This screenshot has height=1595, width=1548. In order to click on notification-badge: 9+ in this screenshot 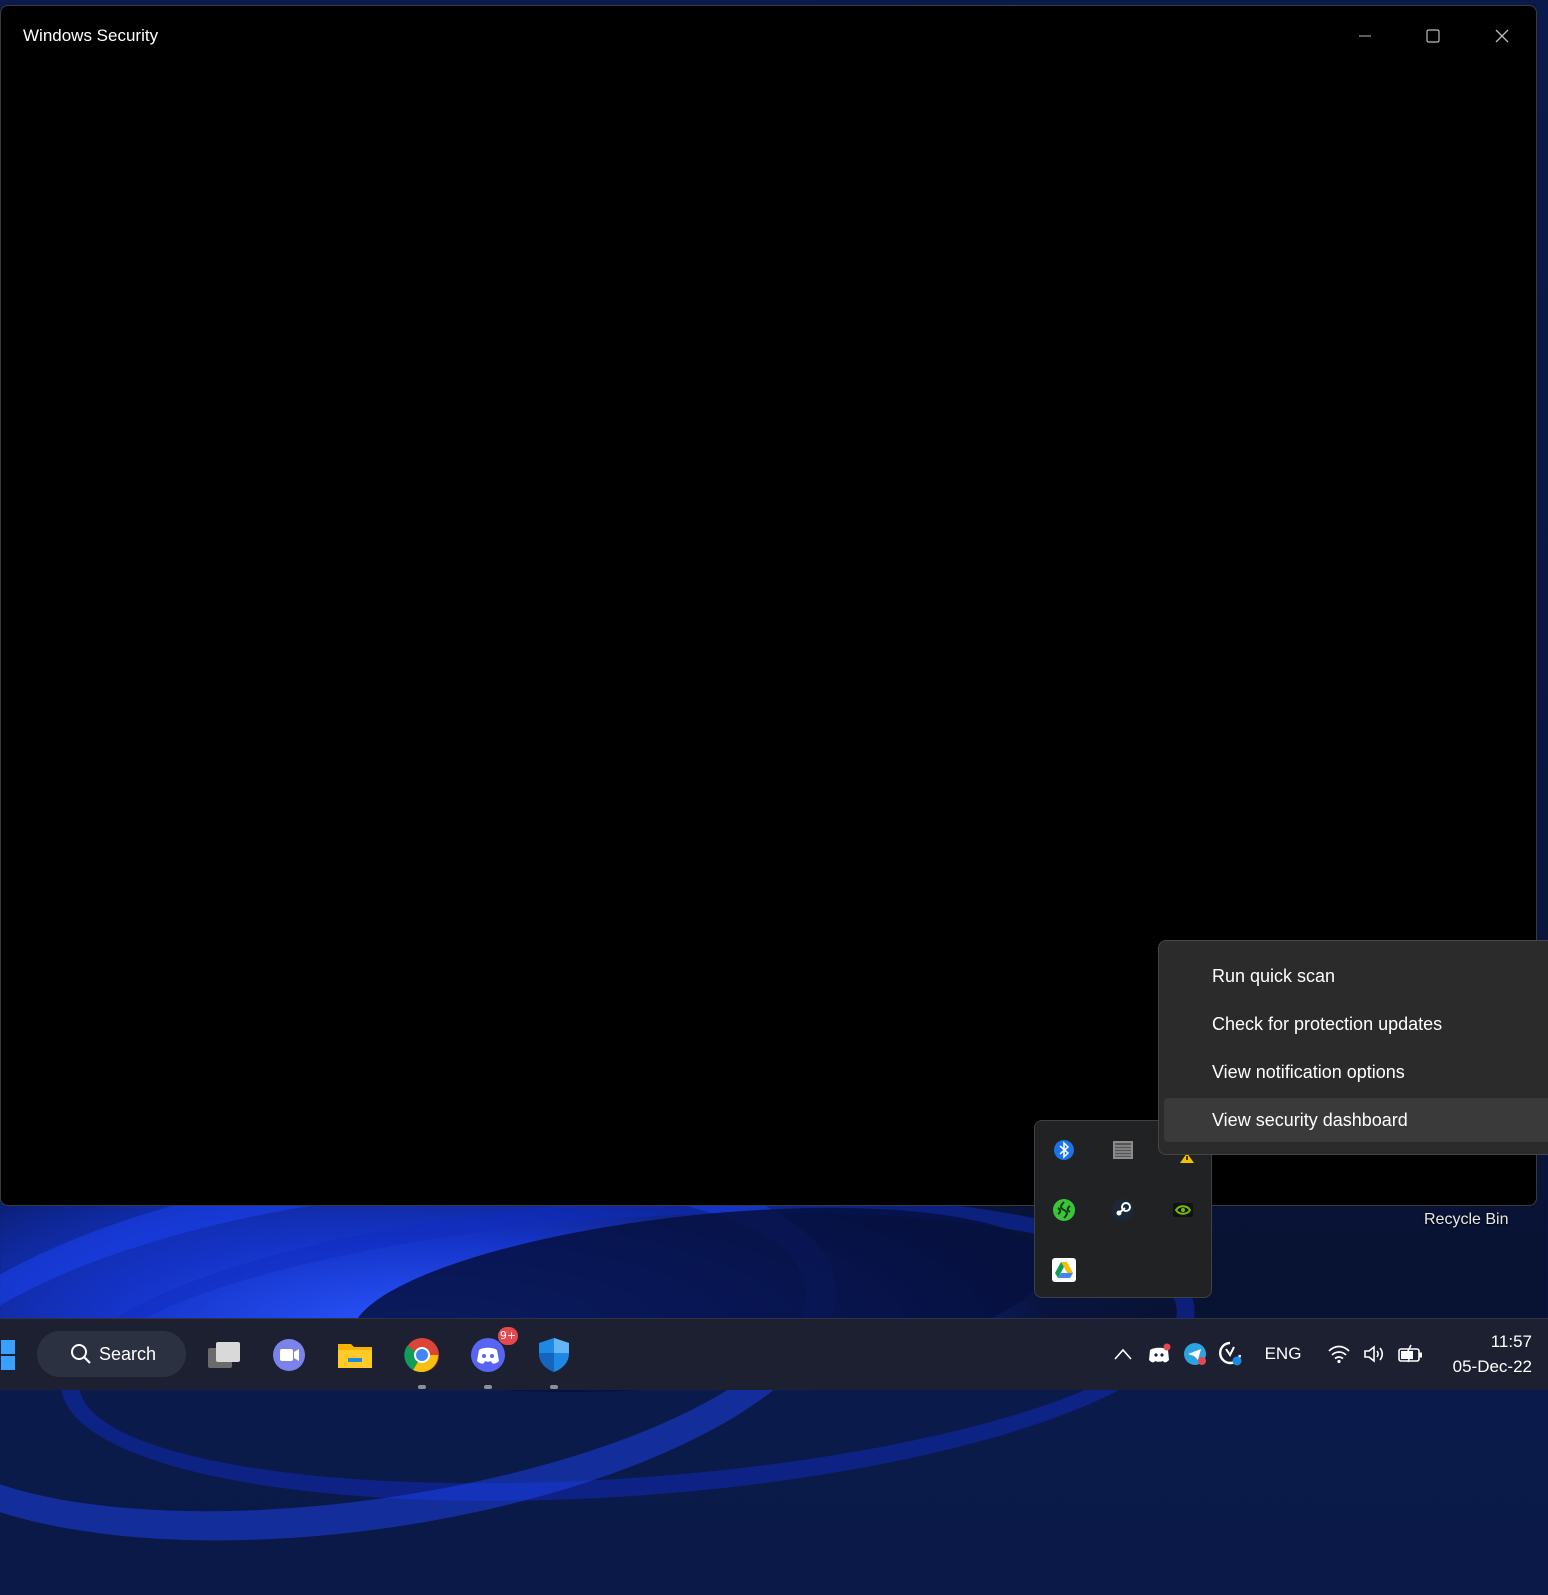, I will do `click(508, 1336)`.